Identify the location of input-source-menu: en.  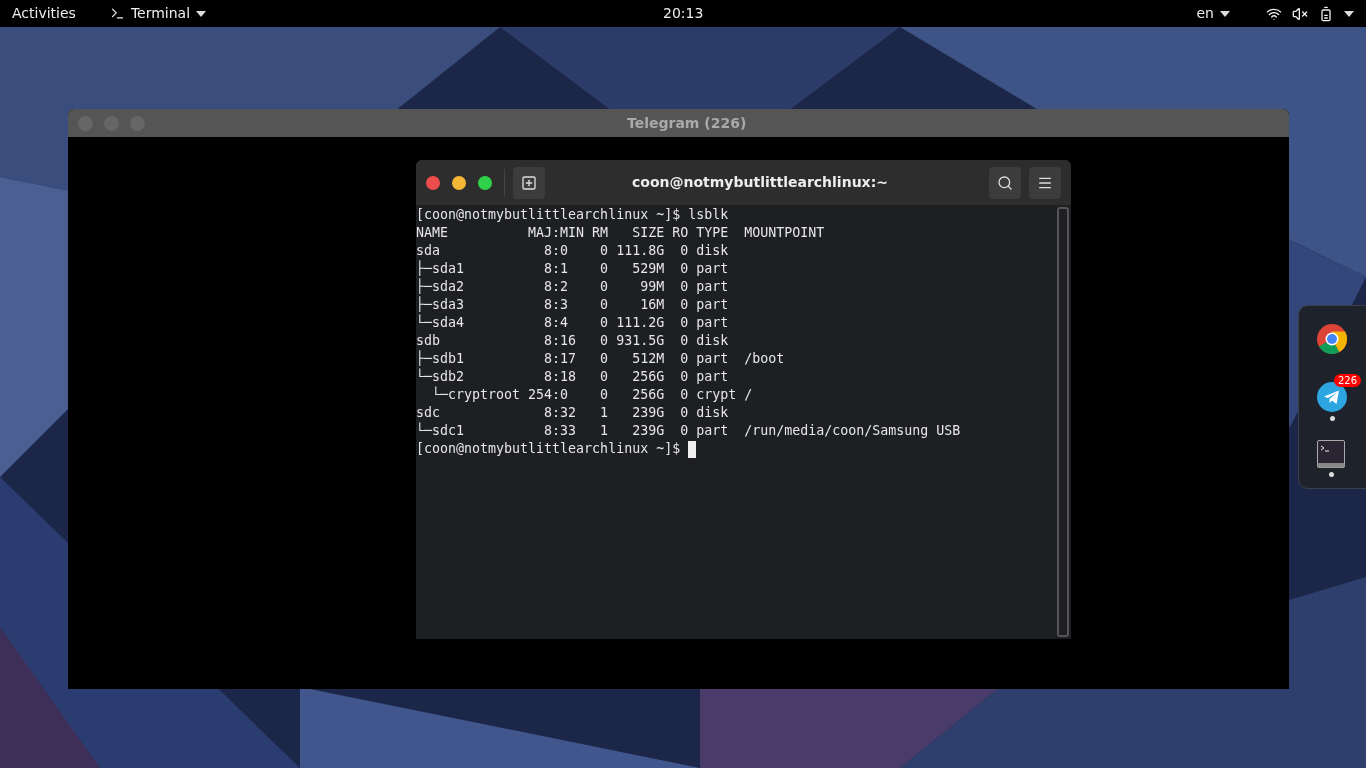
(1213, 13).